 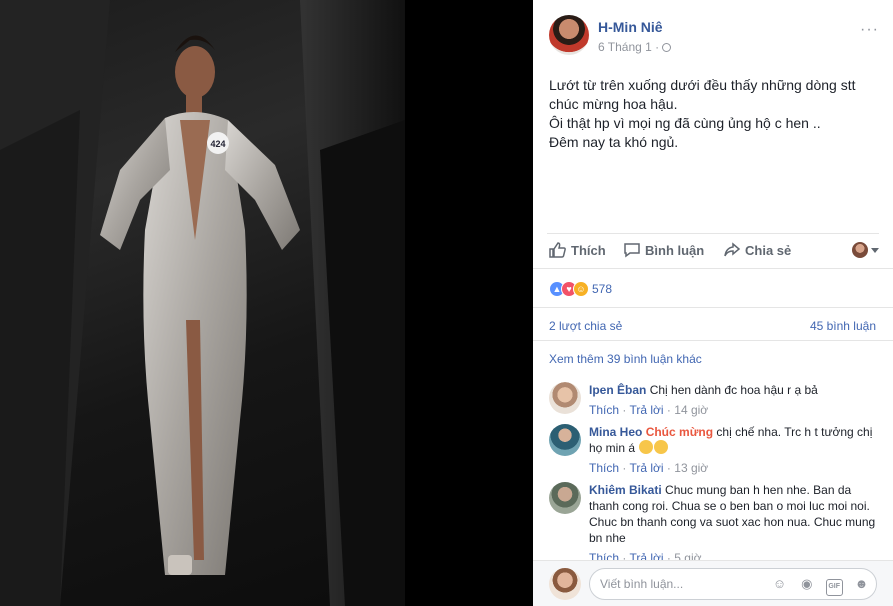 What do you see at coordinates (617, 390) in the screenshot?
I see `commenter-name: Ipen Êban` at bounding box center [617, 390].